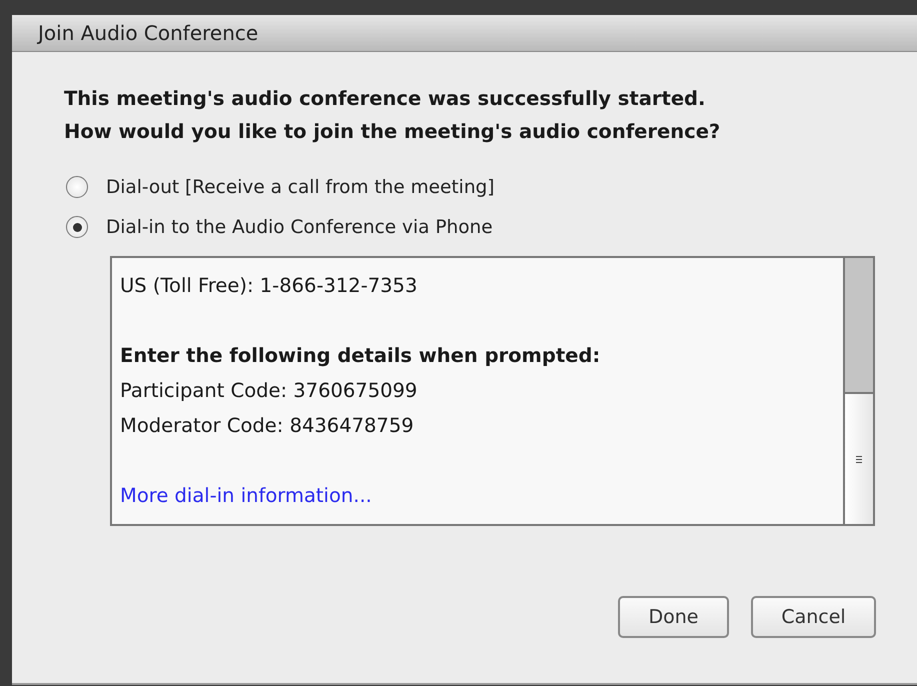 The width and height of the screenshot is (917, 686). I want to click on dialog-button: Done, so click(673, 617).